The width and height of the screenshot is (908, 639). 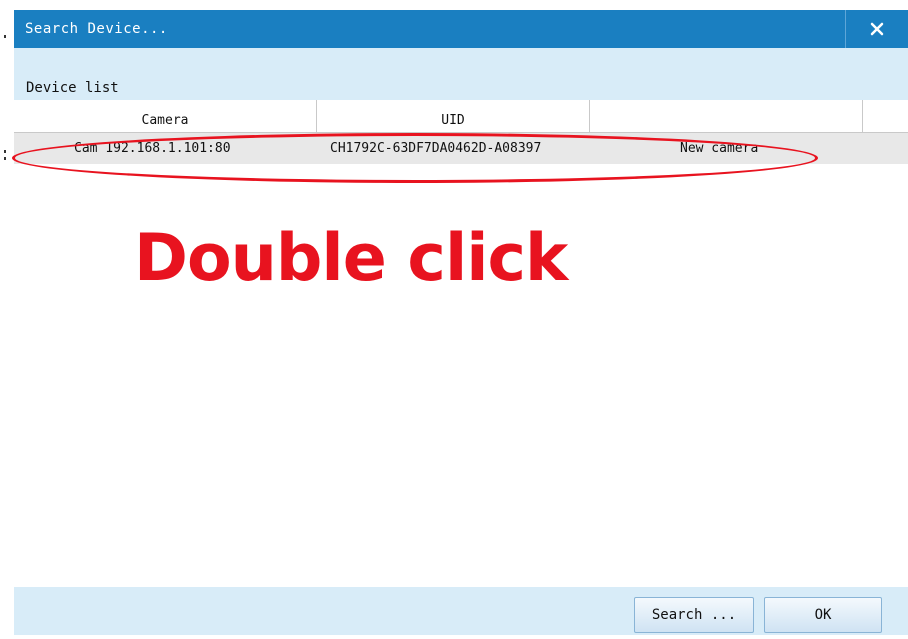 What do you see at coordinates (7, 317) in the screenshot?
I see `background-edge` at bounding box center [7, 317].